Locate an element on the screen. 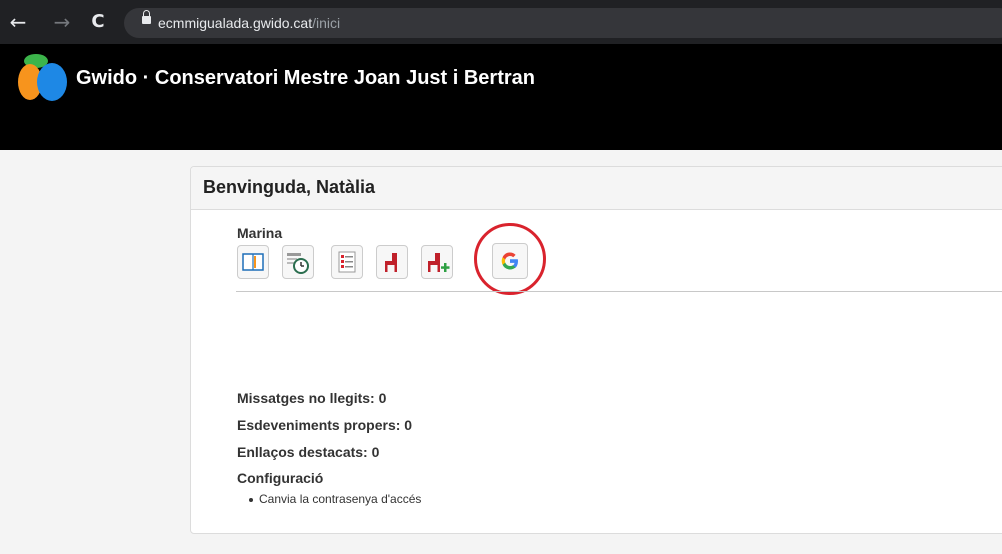 The height and width of the screenshot is (554, 1002). upcoming-events: Esdeveniments propers: 0 is located at coordinates (324, 425).